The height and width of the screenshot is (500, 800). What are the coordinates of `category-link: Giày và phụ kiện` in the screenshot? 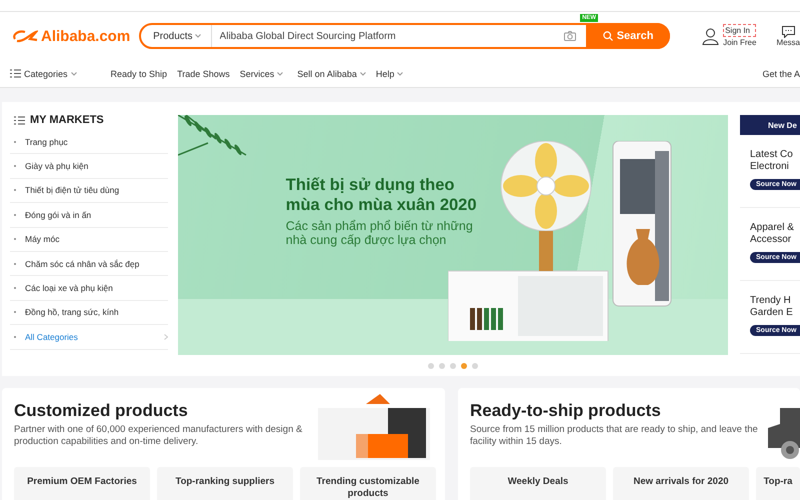 It's located at (89, 166).